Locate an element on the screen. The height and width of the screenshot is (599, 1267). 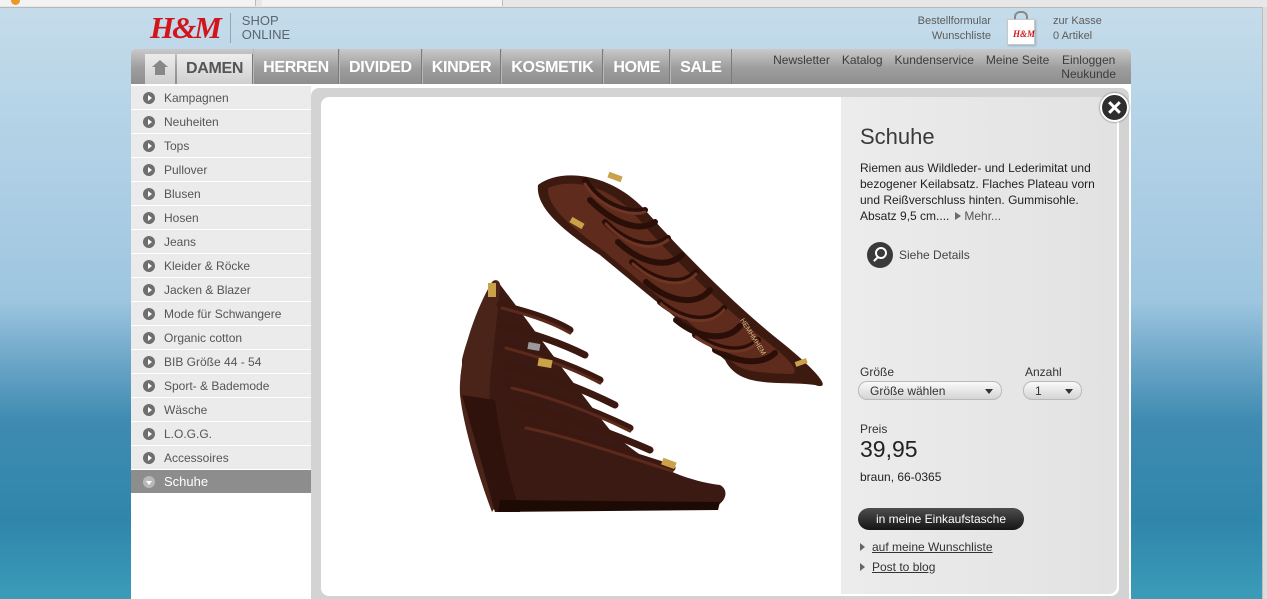
sidebar-item-label: Jeans is located at coordinates (180, 242).